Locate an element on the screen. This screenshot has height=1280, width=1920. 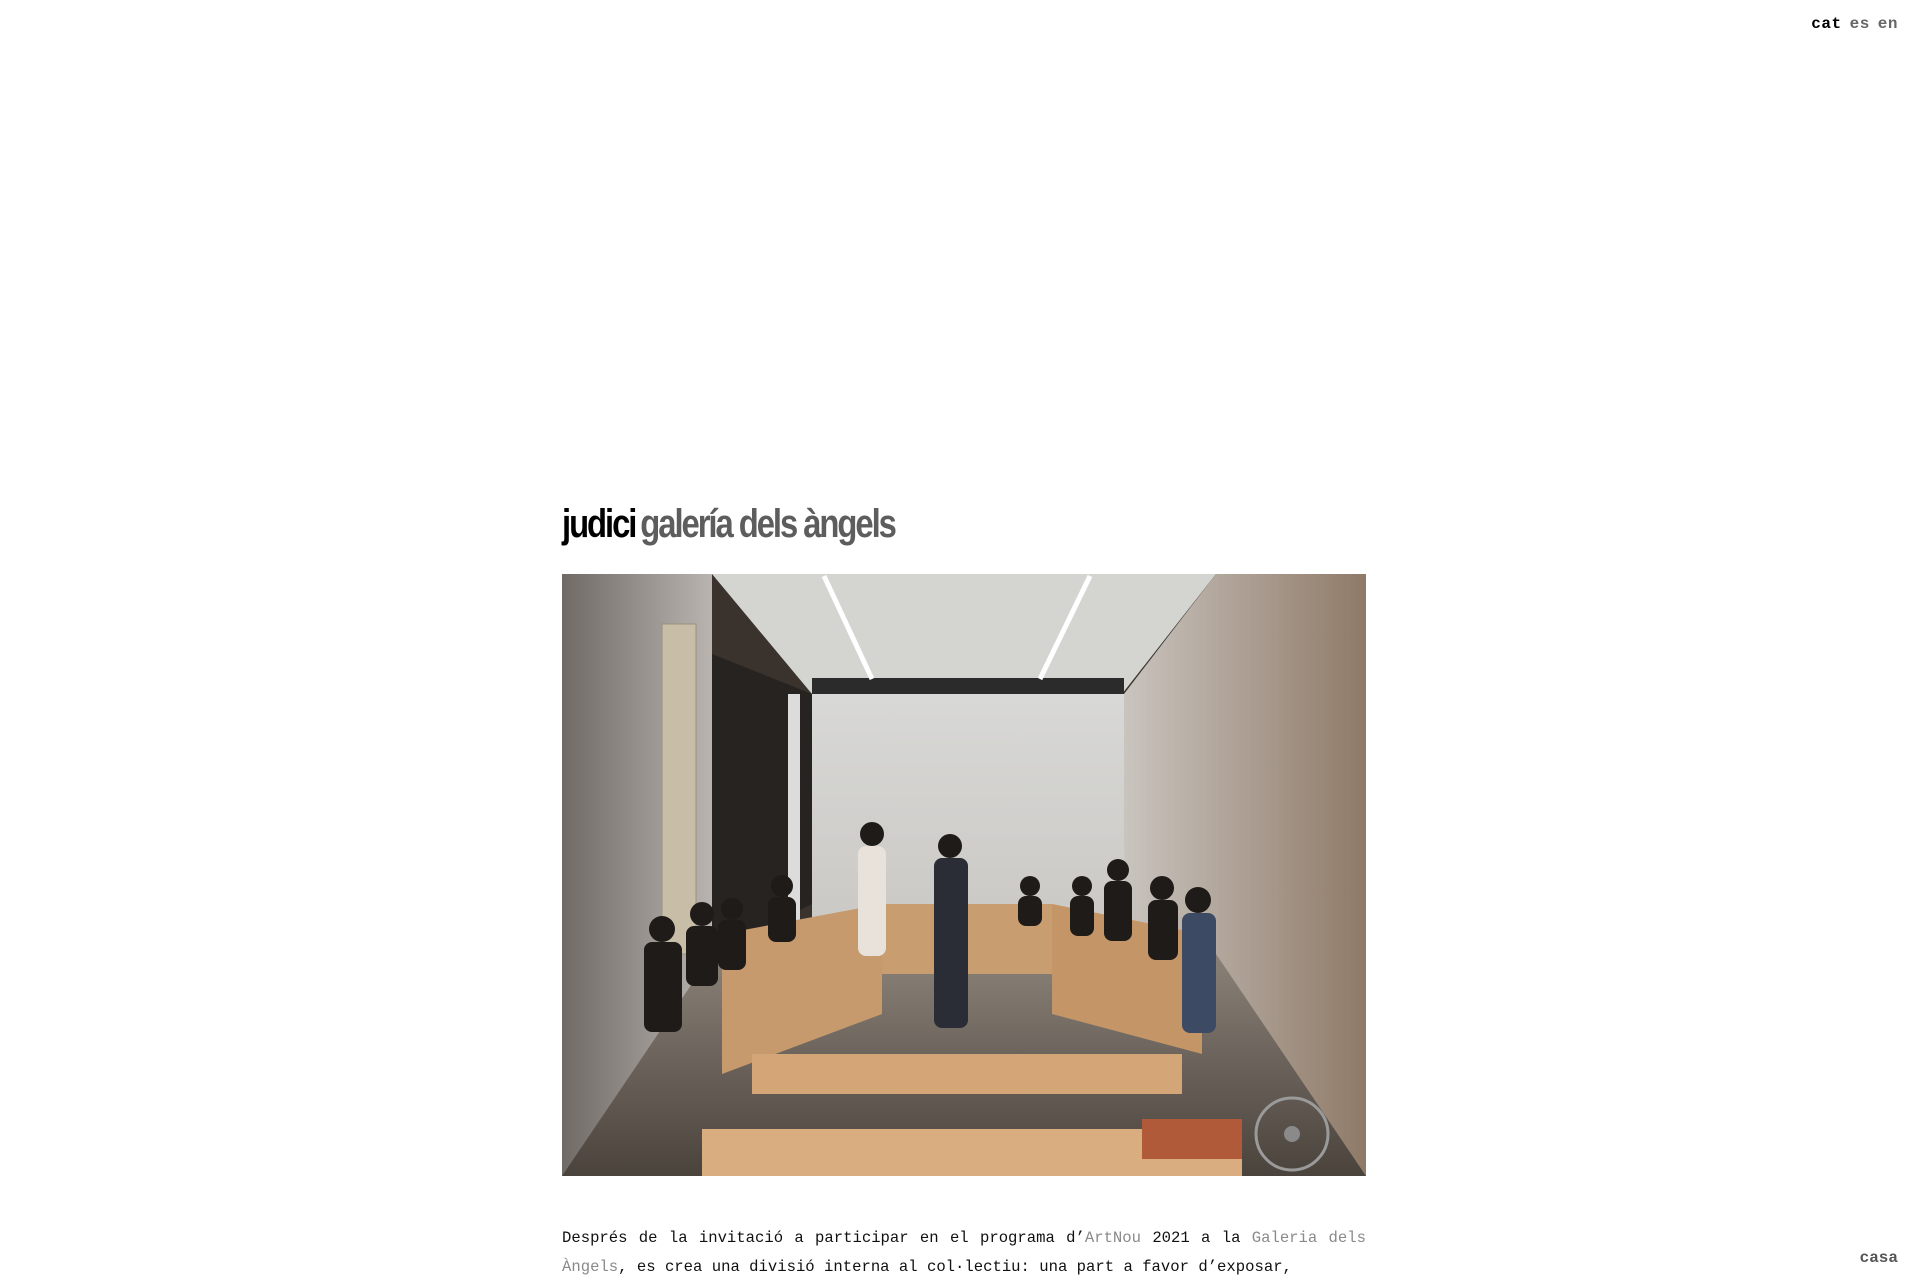
project-title-main: judici is located at coordinates (599, 524).